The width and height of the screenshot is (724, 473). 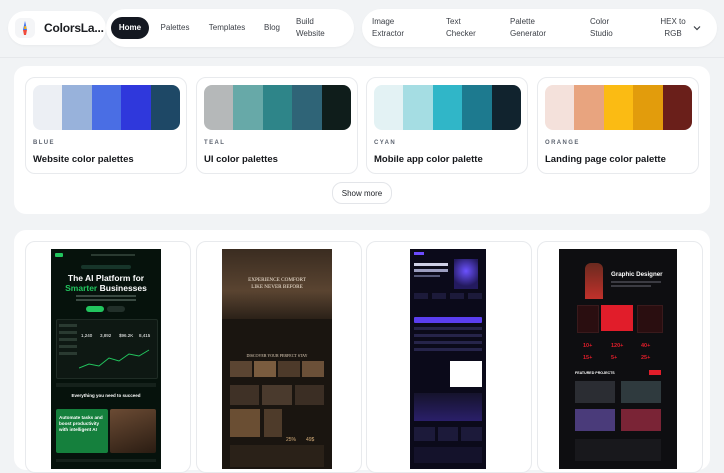 I want to click on template-stat: 8,415, so click(x=145, y=335).